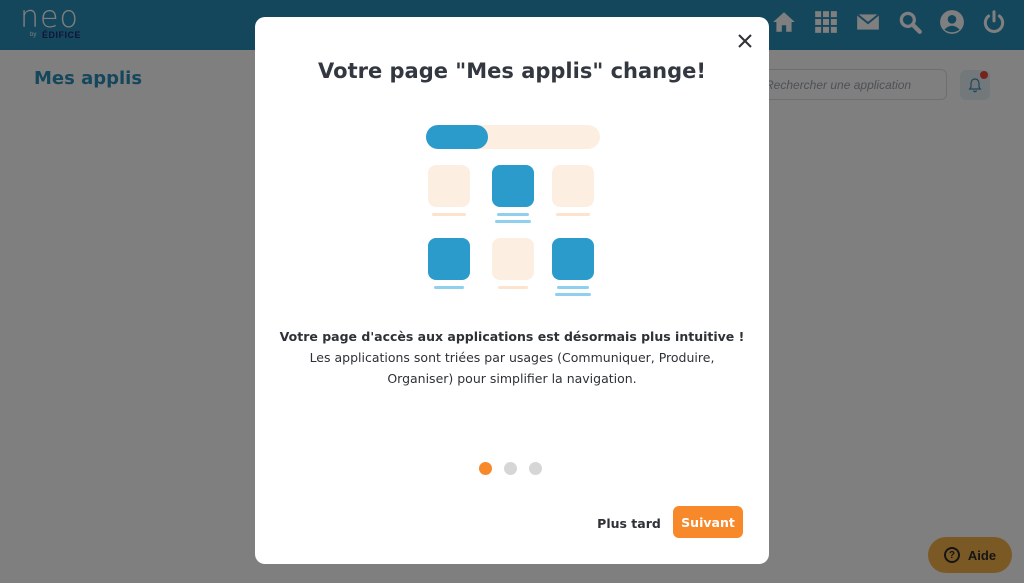  I want to click on close-button, so click(745, 41).